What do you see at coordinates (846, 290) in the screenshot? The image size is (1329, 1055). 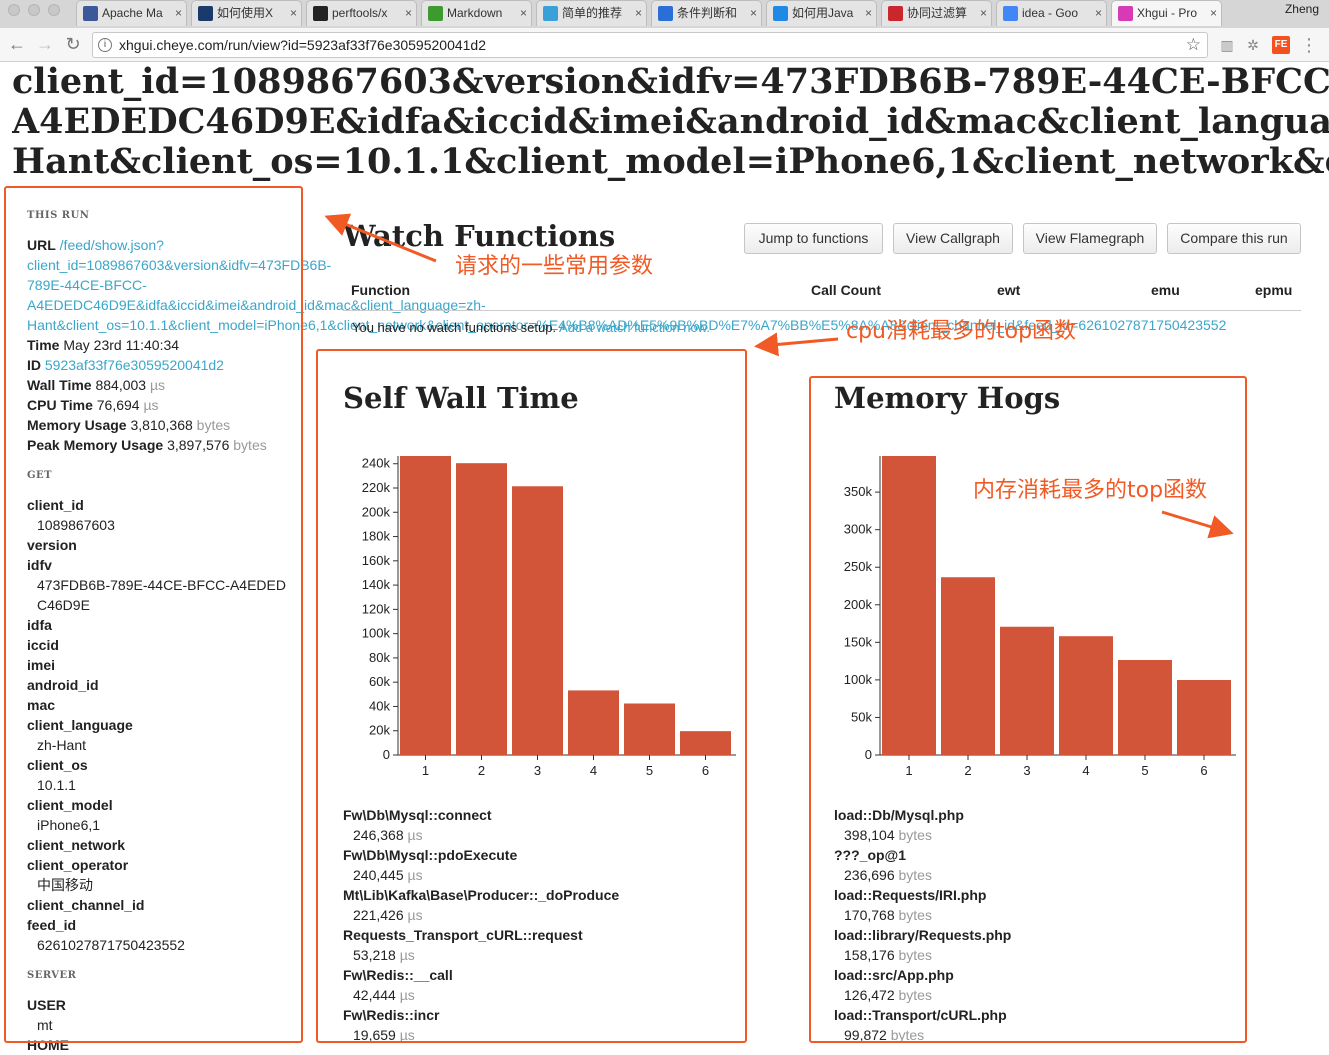 I see `column-call-count: Call Count` at bounding box center [846, 290].